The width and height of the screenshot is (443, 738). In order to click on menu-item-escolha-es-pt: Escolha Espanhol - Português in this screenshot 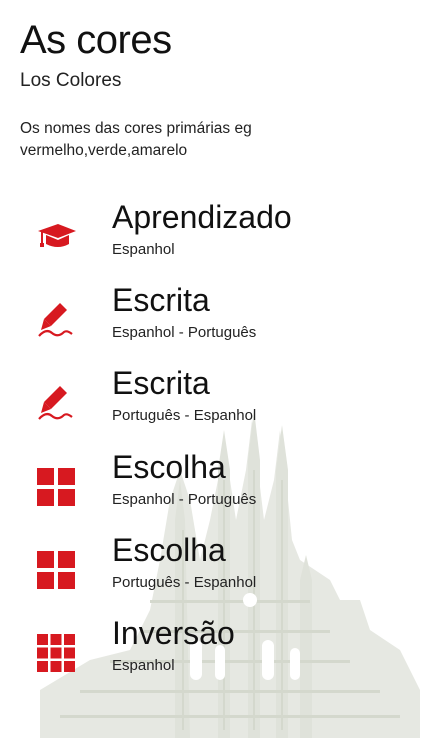, I will do `click(221, 485)`.